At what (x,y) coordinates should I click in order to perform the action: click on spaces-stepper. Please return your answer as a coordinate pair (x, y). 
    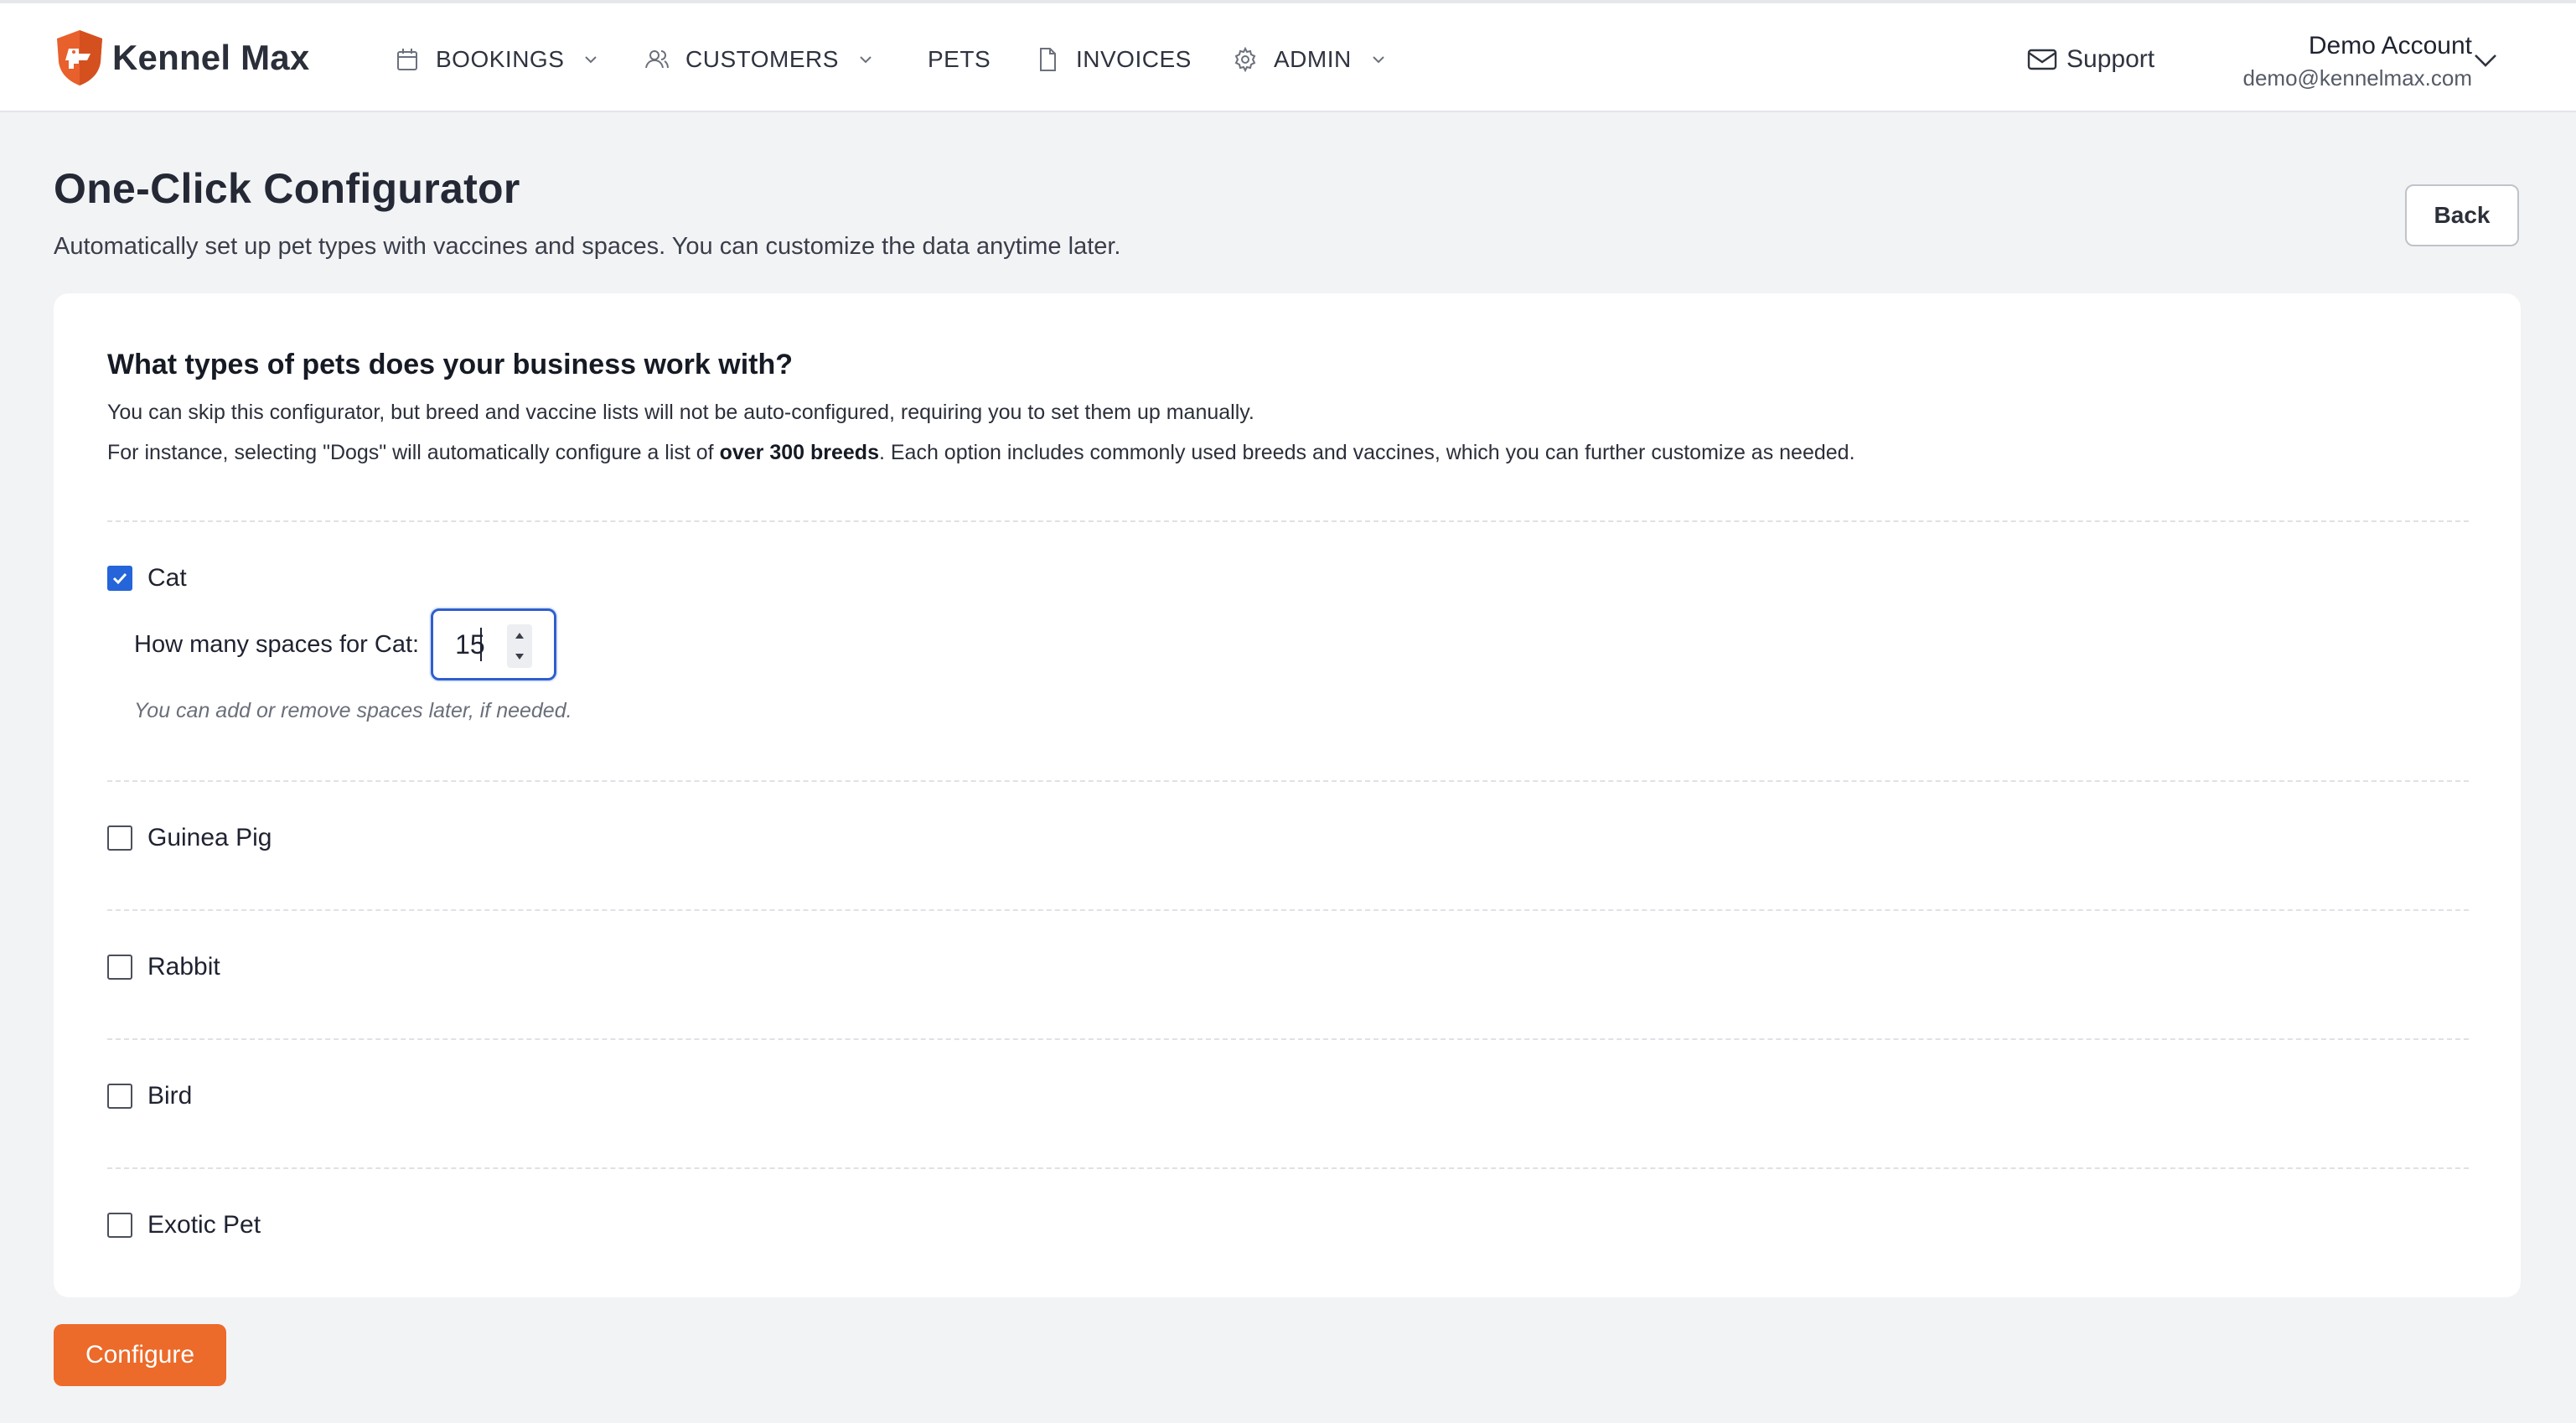
    Looking at the image, I should click on (520, 646).